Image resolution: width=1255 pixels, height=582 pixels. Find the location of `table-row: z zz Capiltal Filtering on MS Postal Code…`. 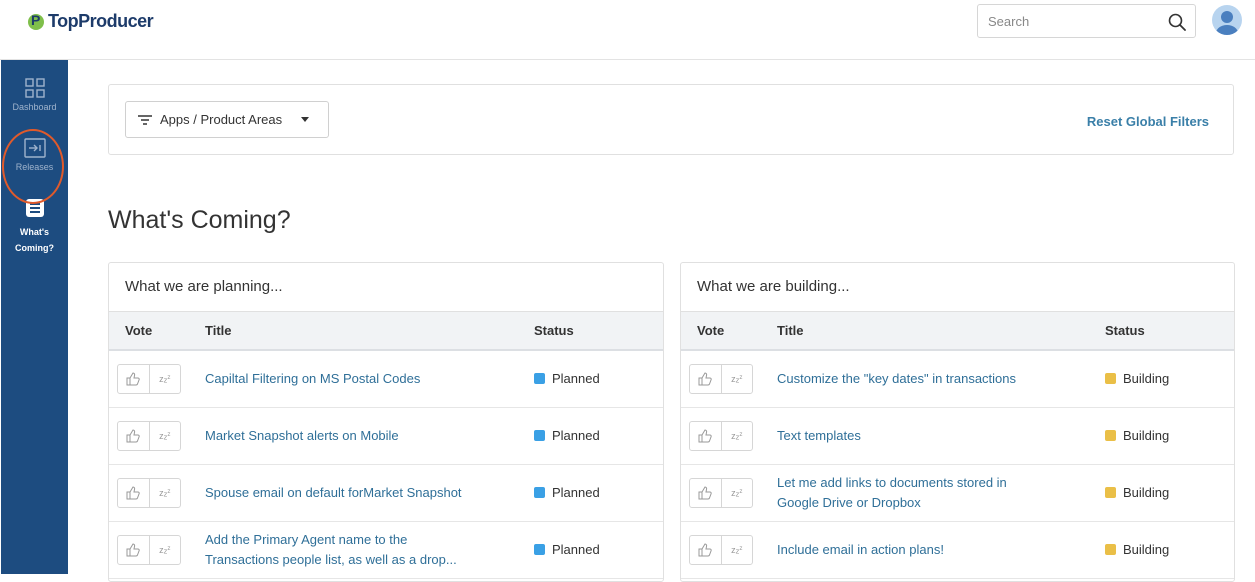

table-row: z zz Capiltal Filtering on MS Postal Code… is located at coordinates (386, 379).